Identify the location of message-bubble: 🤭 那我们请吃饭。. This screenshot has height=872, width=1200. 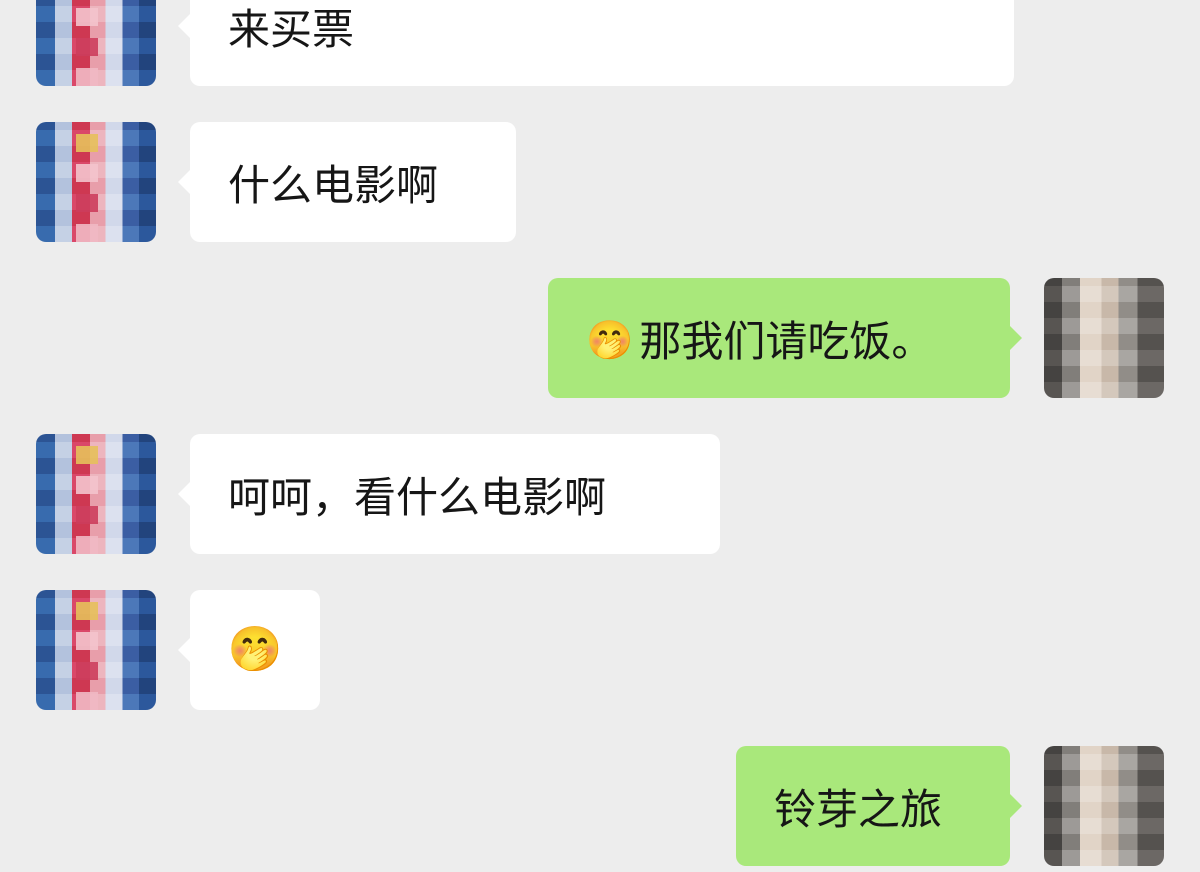
(785, 338).